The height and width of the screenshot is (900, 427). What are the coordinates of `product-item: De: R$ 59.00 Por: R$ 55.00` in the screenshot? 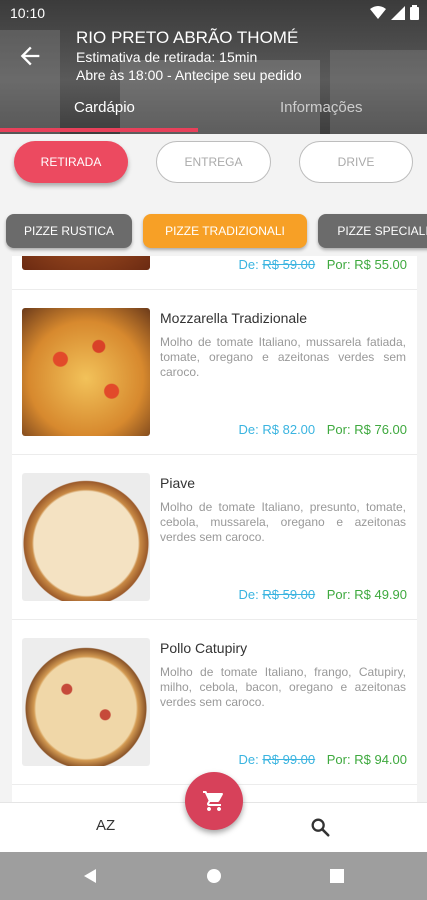 It's located at (214, 273).